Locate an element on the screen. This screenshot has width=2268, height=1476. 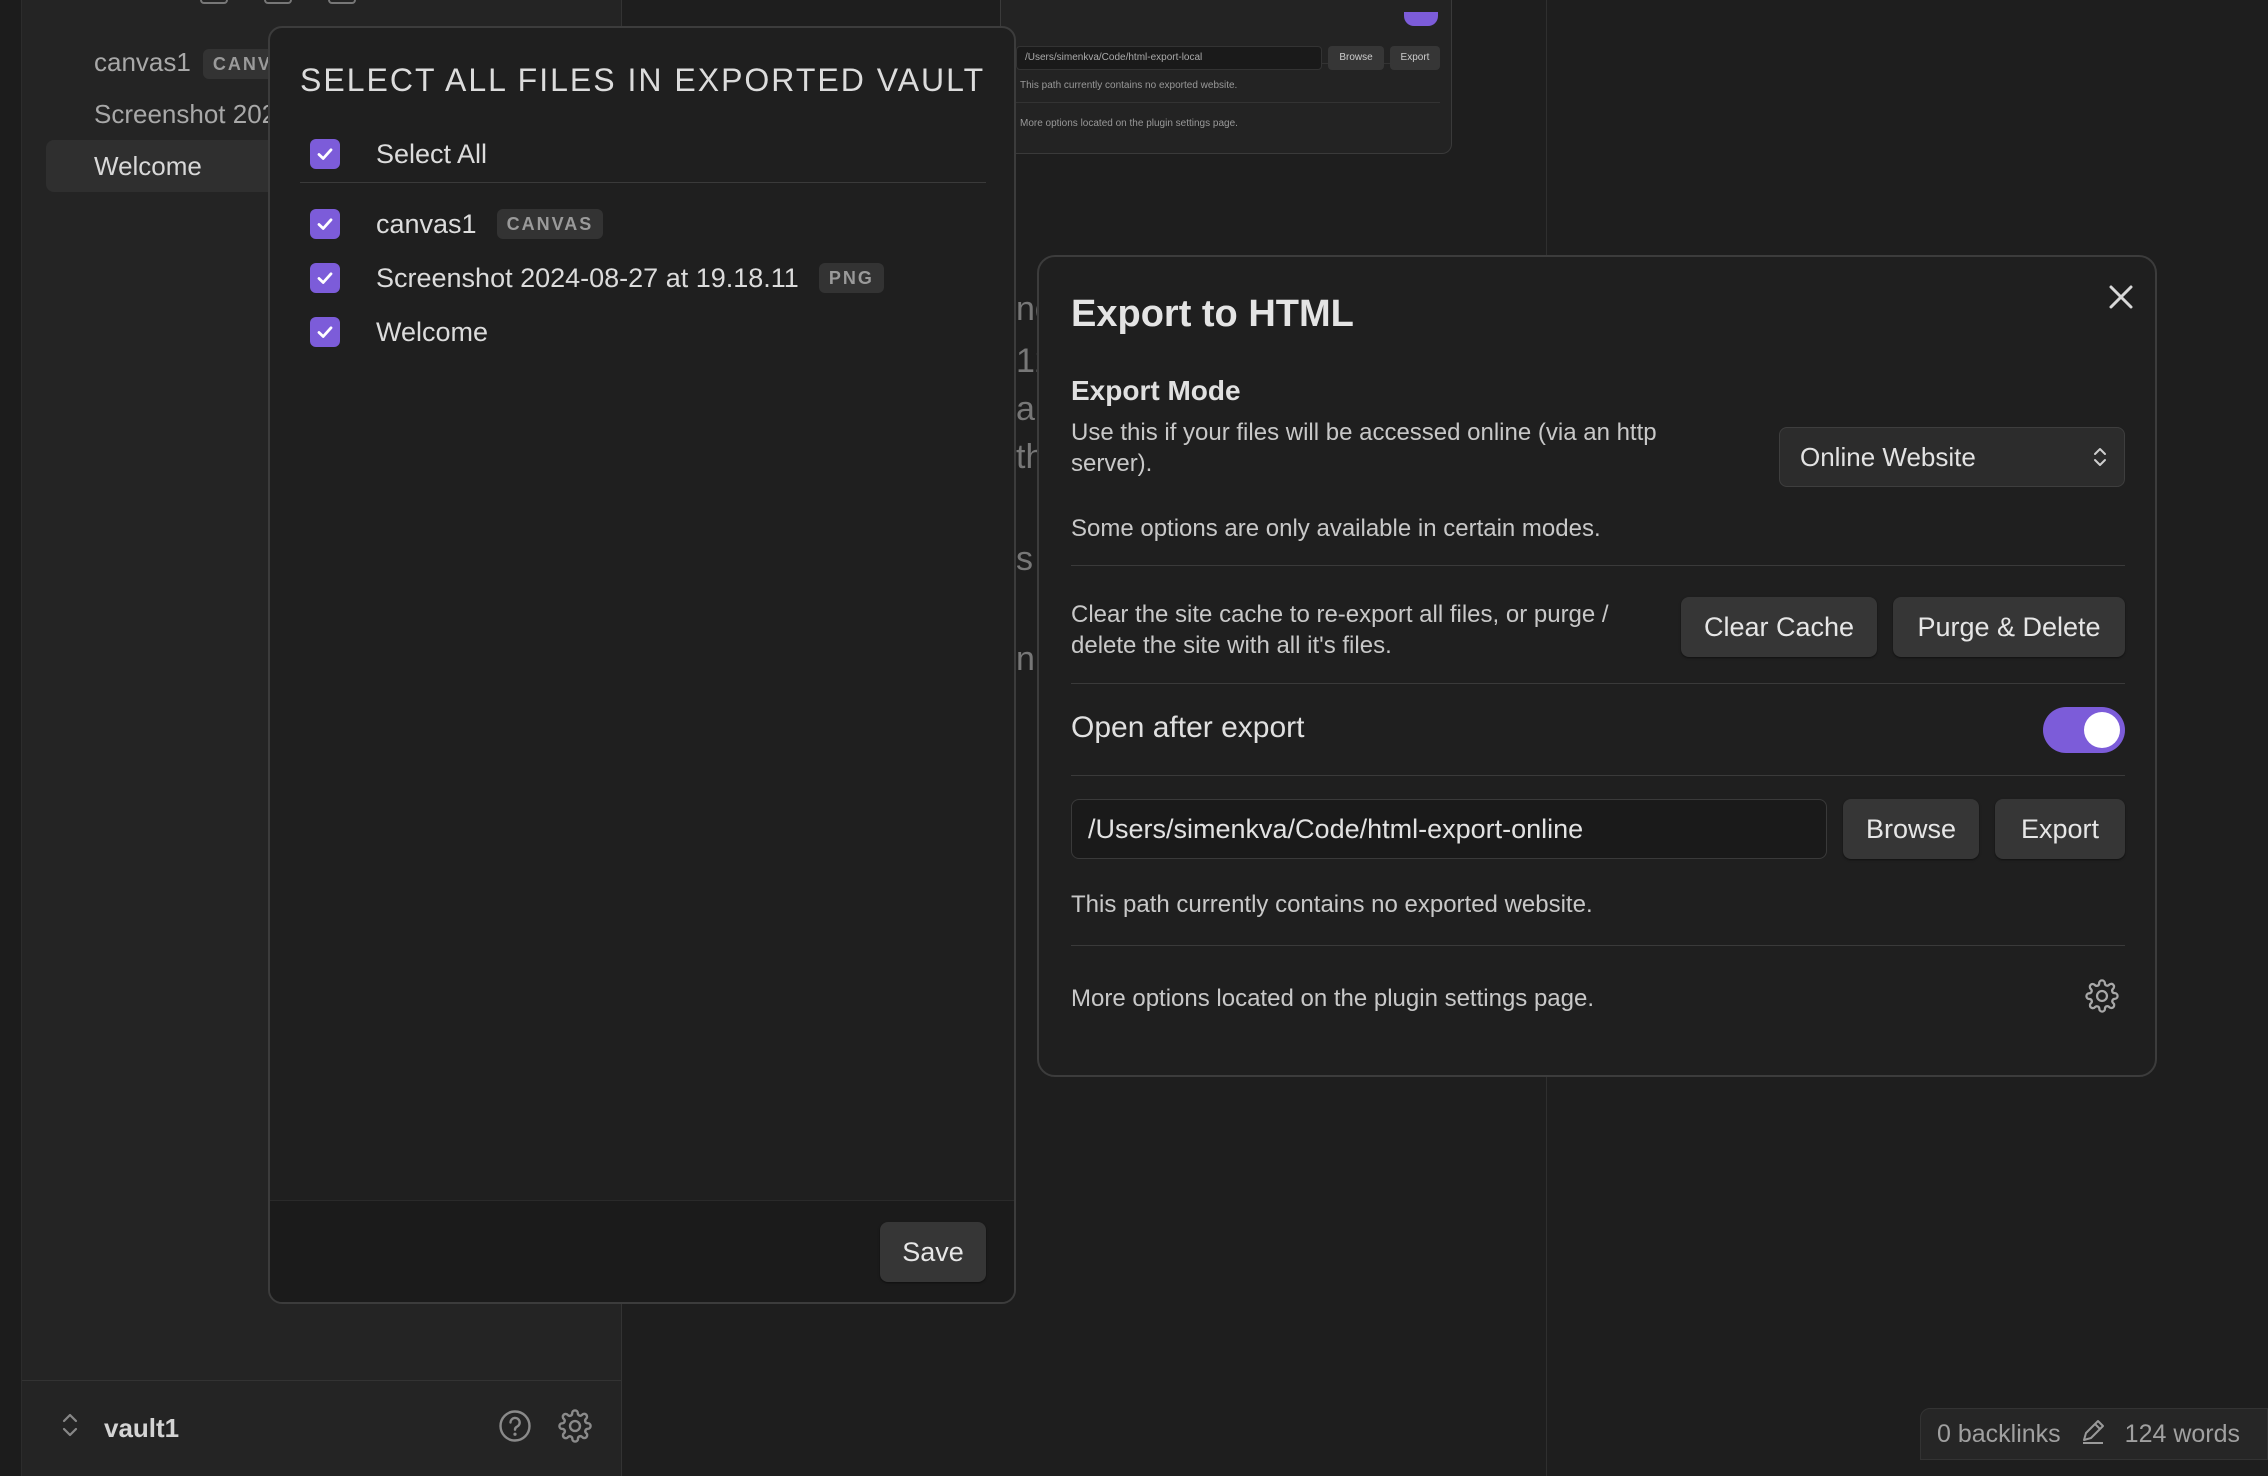
modal-title: SELECT ALL FILES IN EXPORTED VAULT is located at coordinates (643, 80).